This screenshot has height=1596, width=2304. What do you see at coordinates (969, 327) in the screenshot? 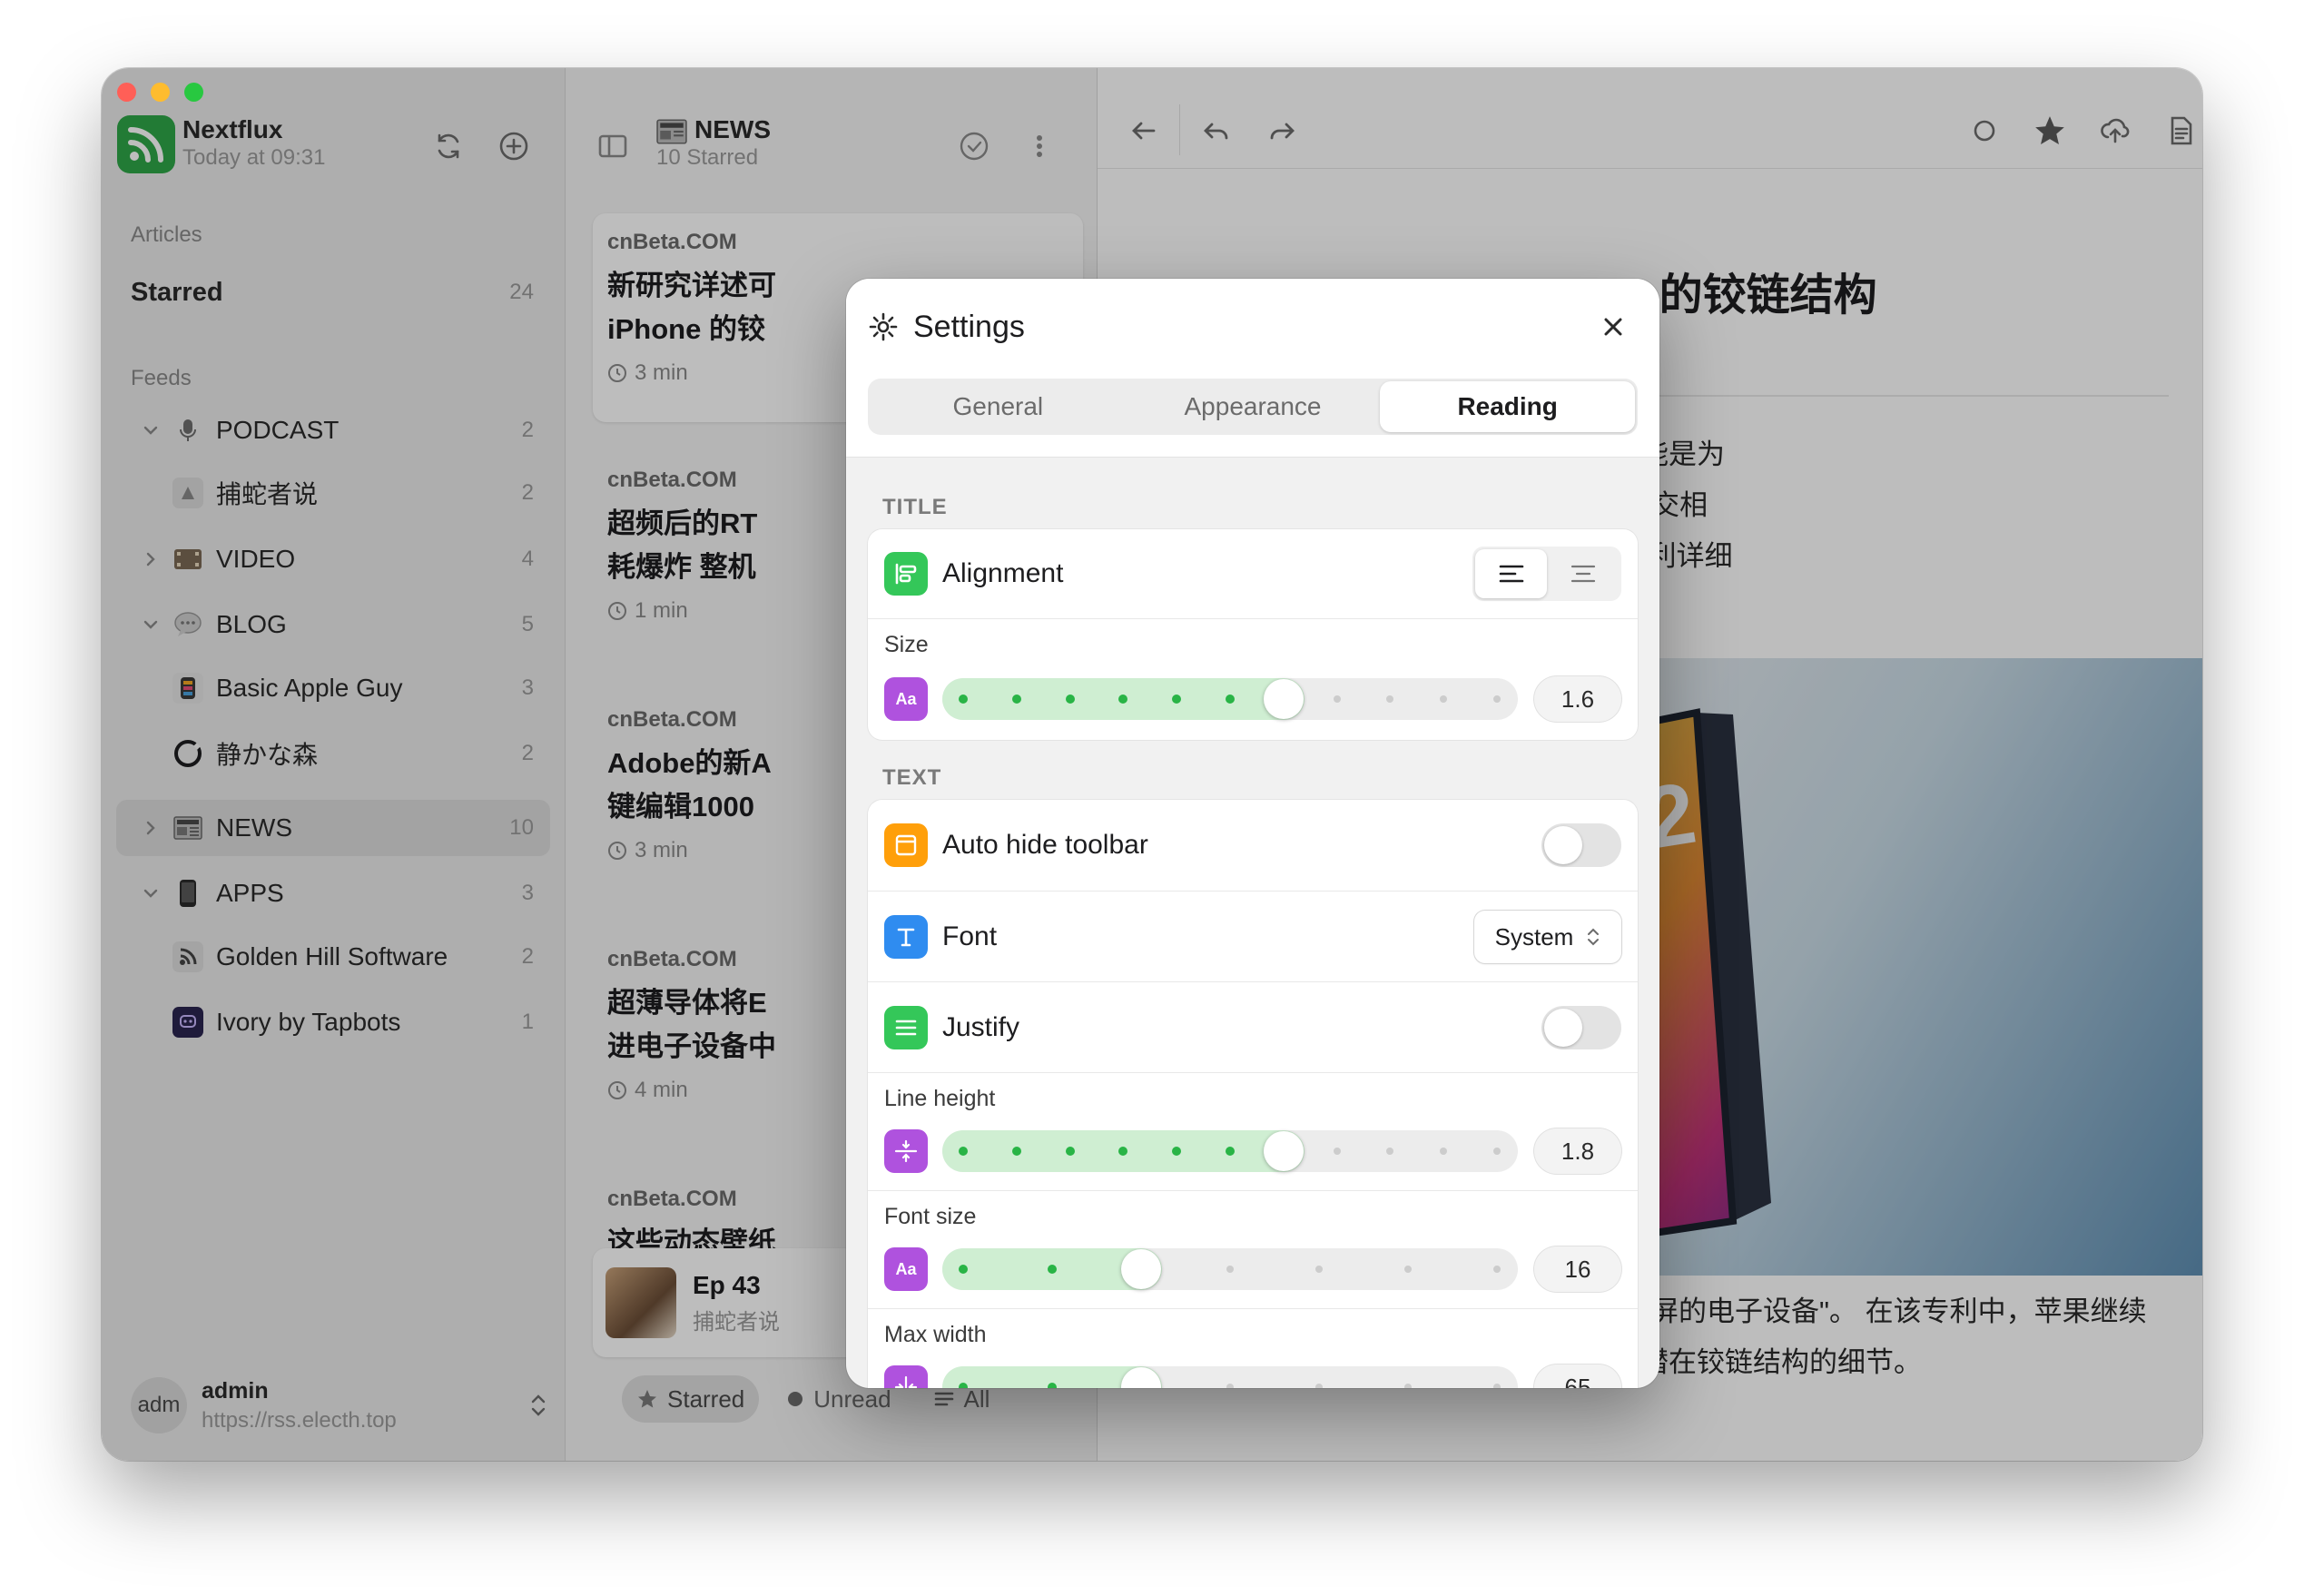
I see `settings-title: Settings` at bounding box center [969, 327].